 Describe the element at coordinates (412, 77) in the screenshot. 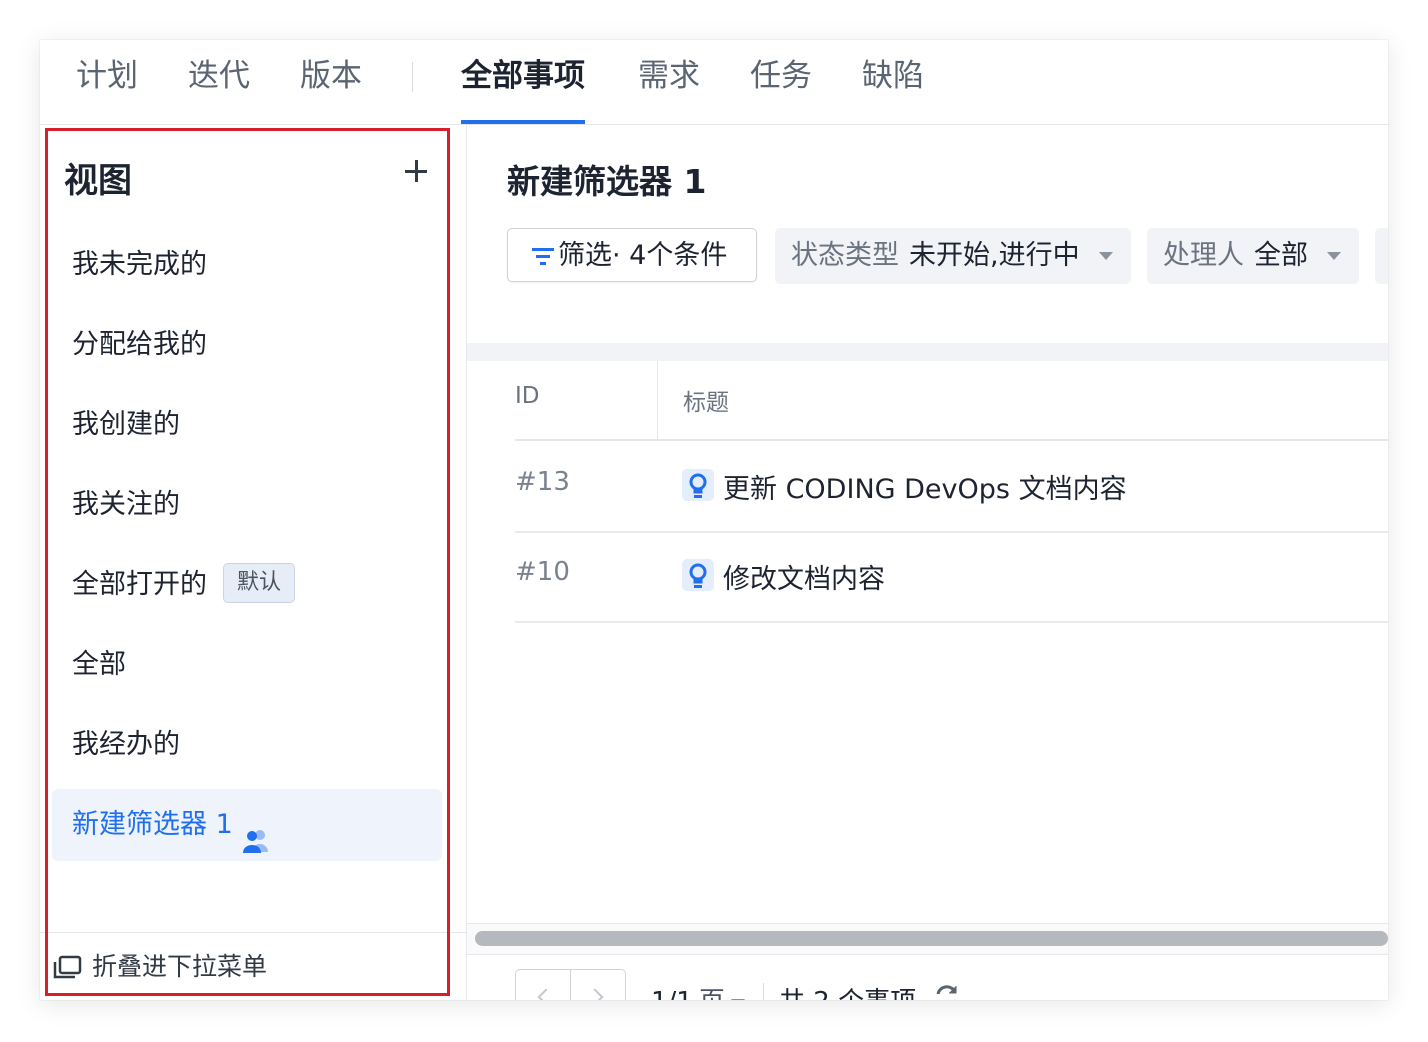

I see `tab-divider` at that location.